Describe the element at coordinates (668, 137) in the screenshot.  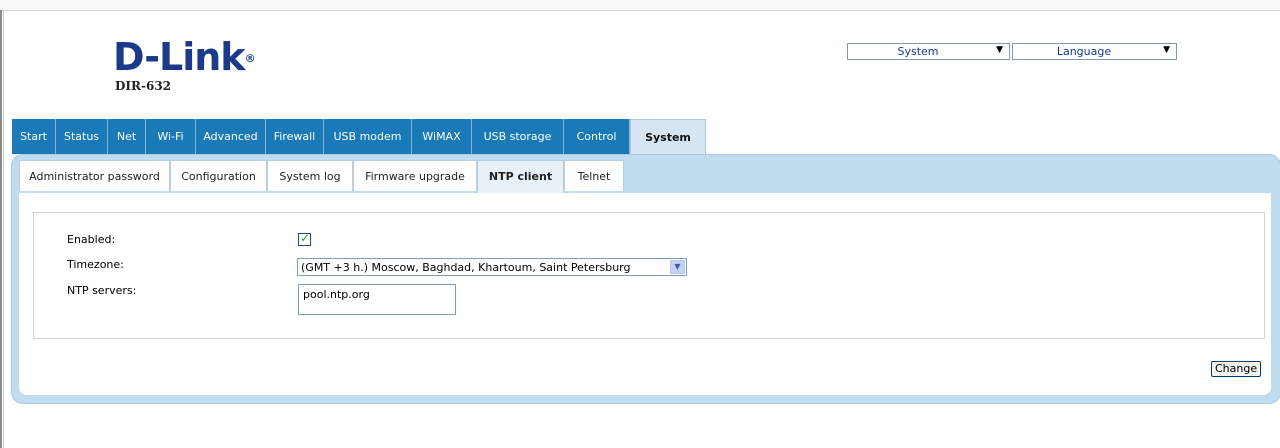
I see `tab-system: System` at that location.